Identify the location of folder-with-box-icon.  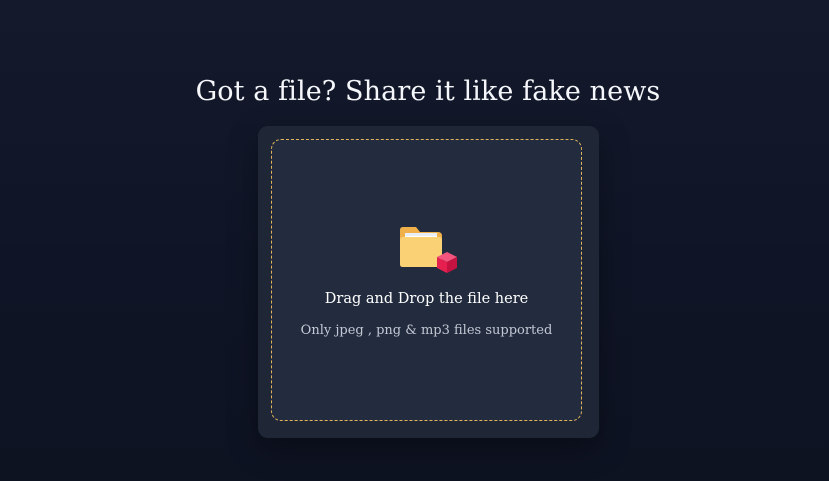
(428, 250).